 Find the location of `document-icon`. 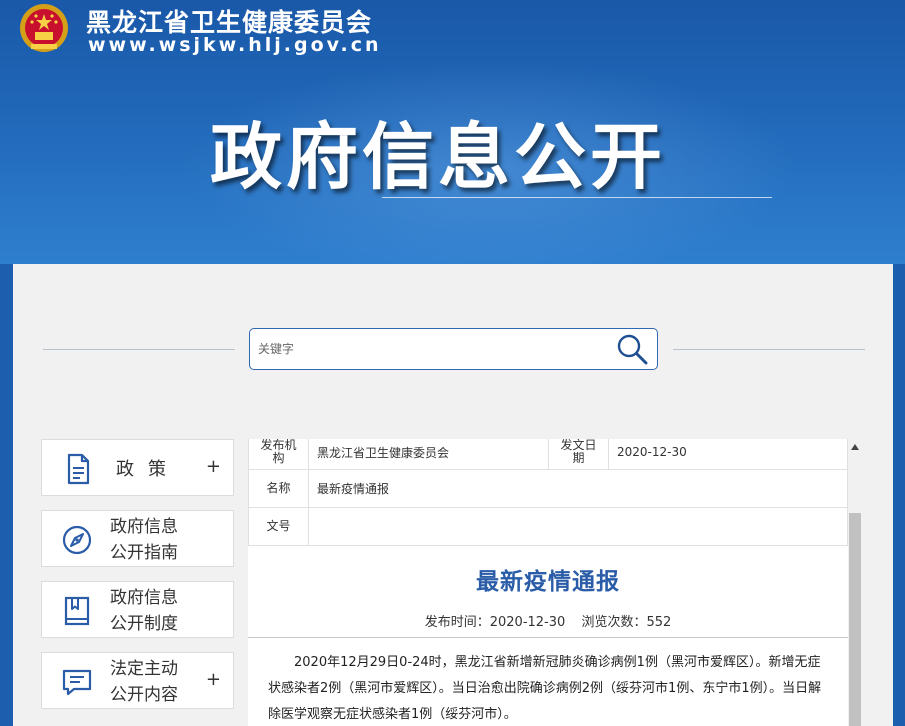

document-icon is located at coordinates (78, 469).